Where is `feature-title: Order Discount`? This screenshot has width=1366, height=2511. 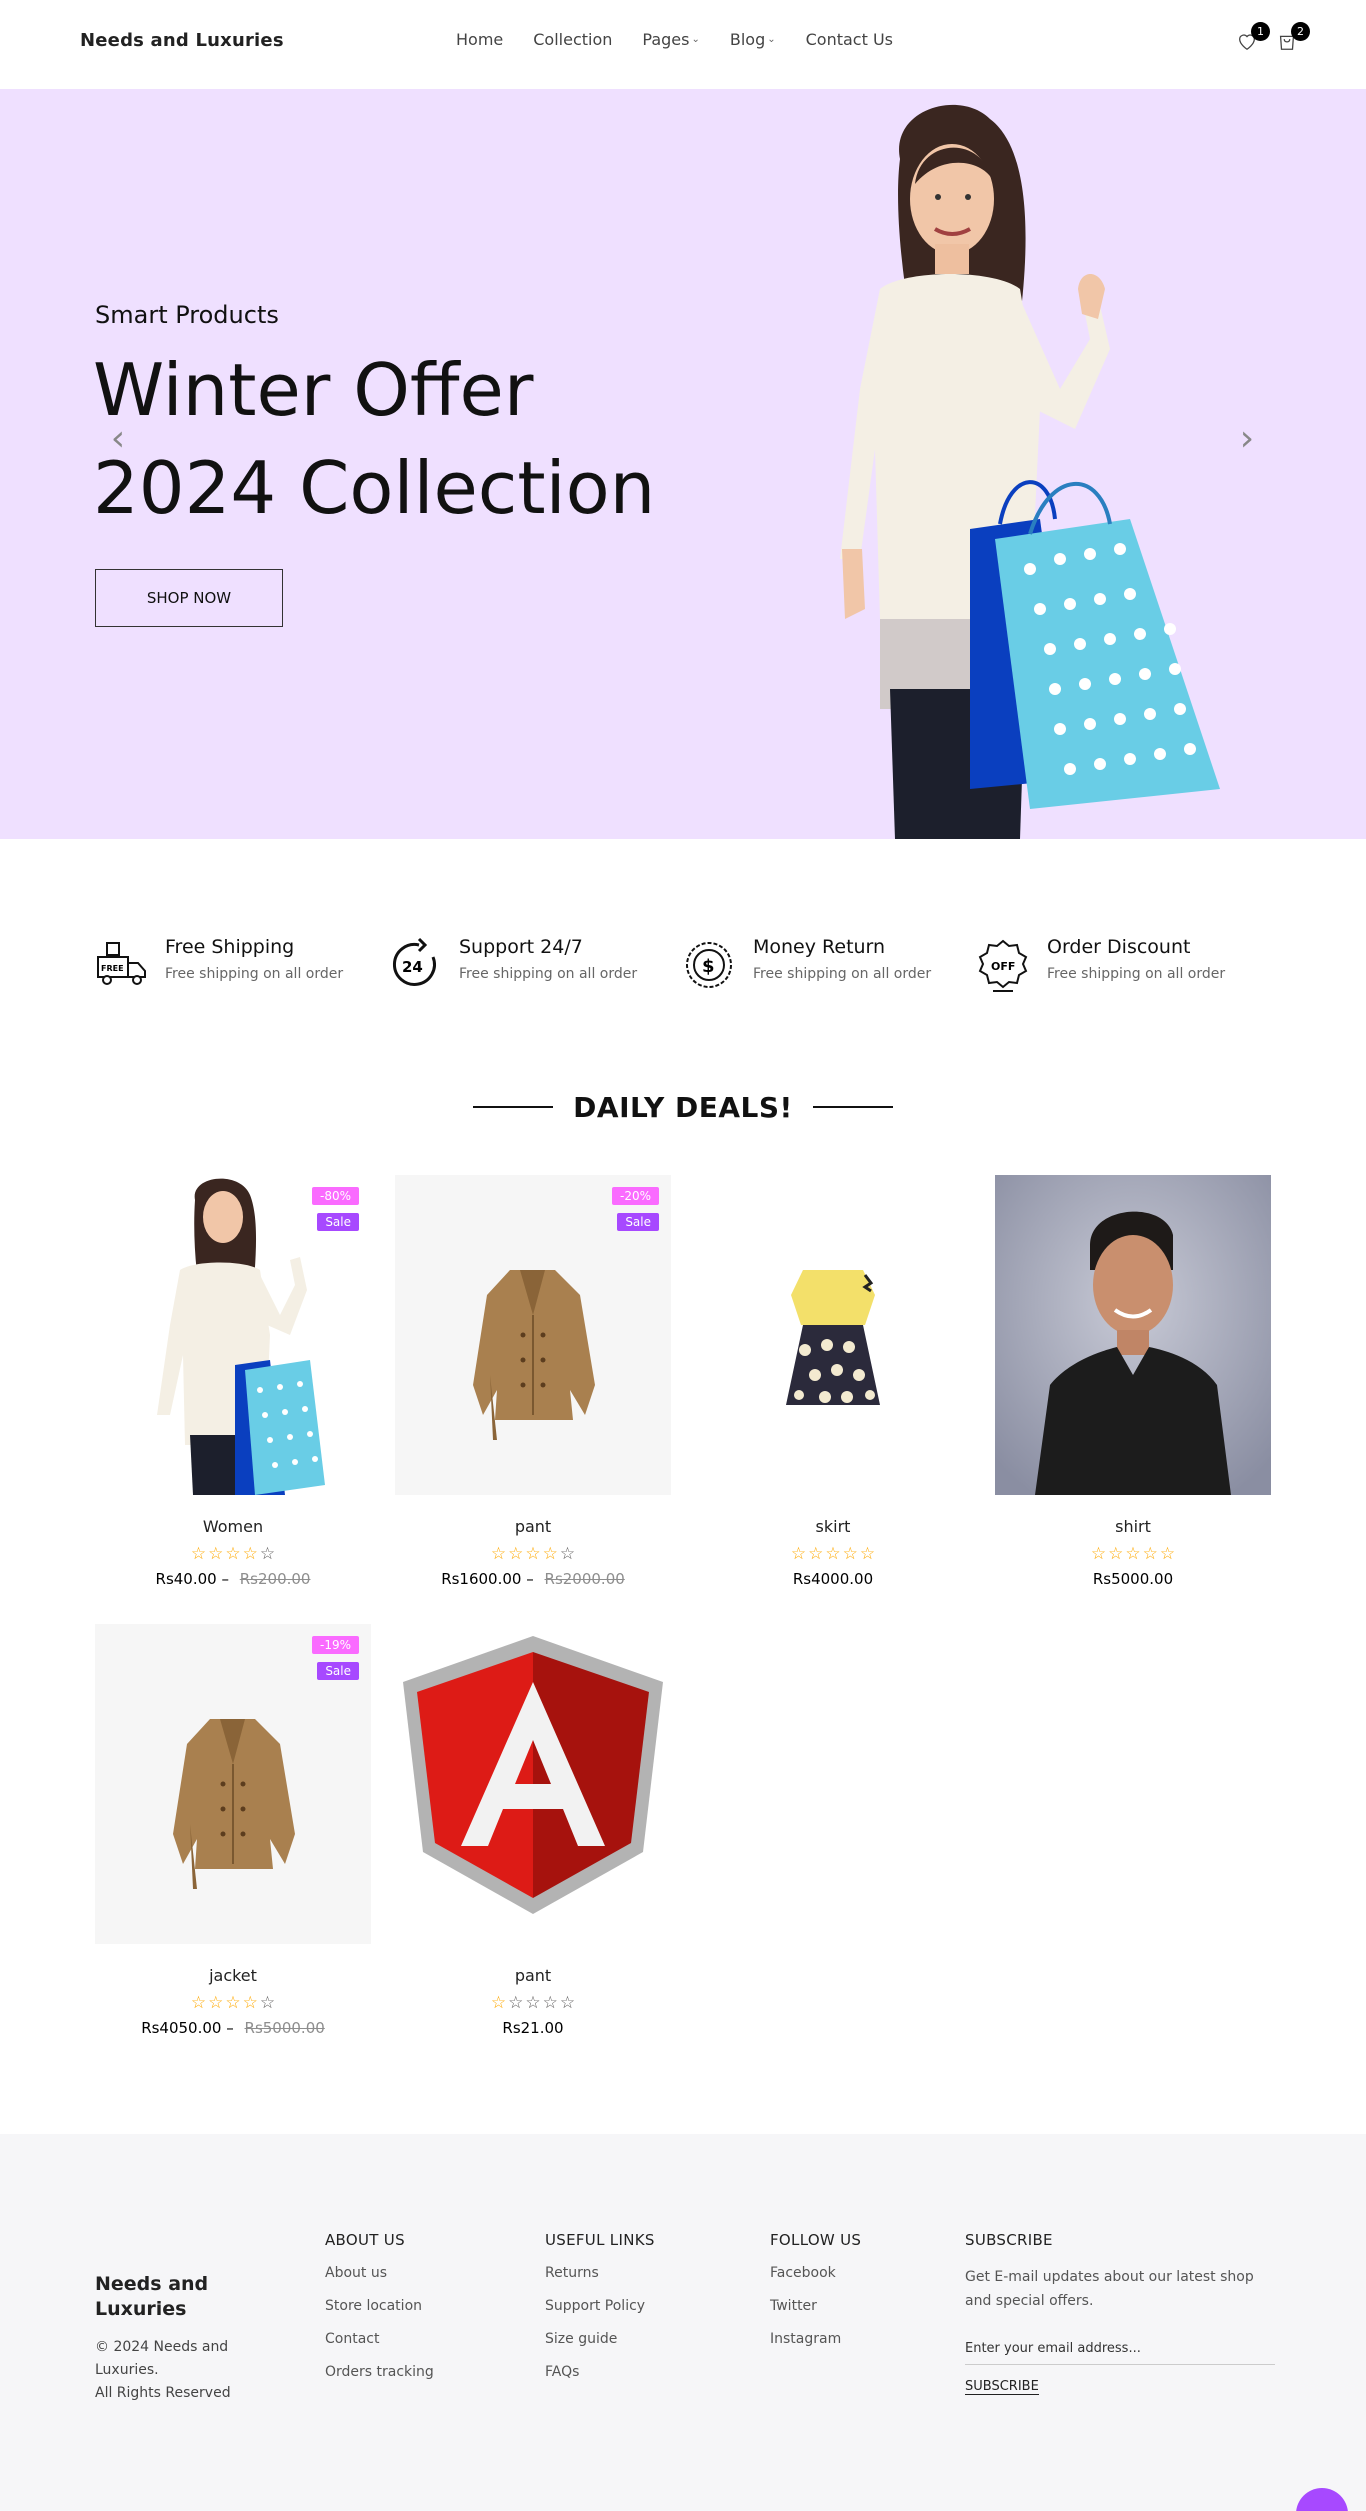 feature-title: Order Discount is located at coordinates (1119, 947).